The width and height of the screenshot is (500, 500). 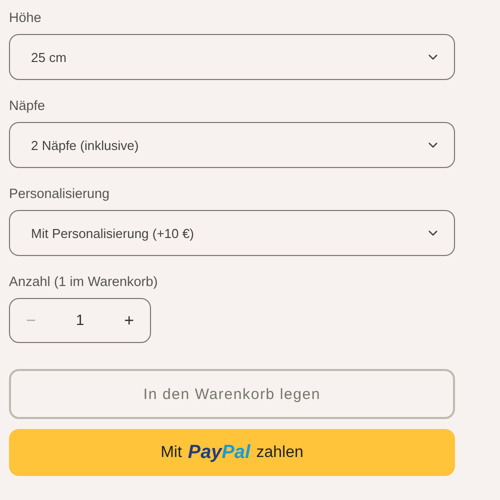 What do you see at coordinates (83, 281) in the screenshot?
I see `quantity-label: Anzahl (1 im Warenkorb)` at bounding box center [83, 281].